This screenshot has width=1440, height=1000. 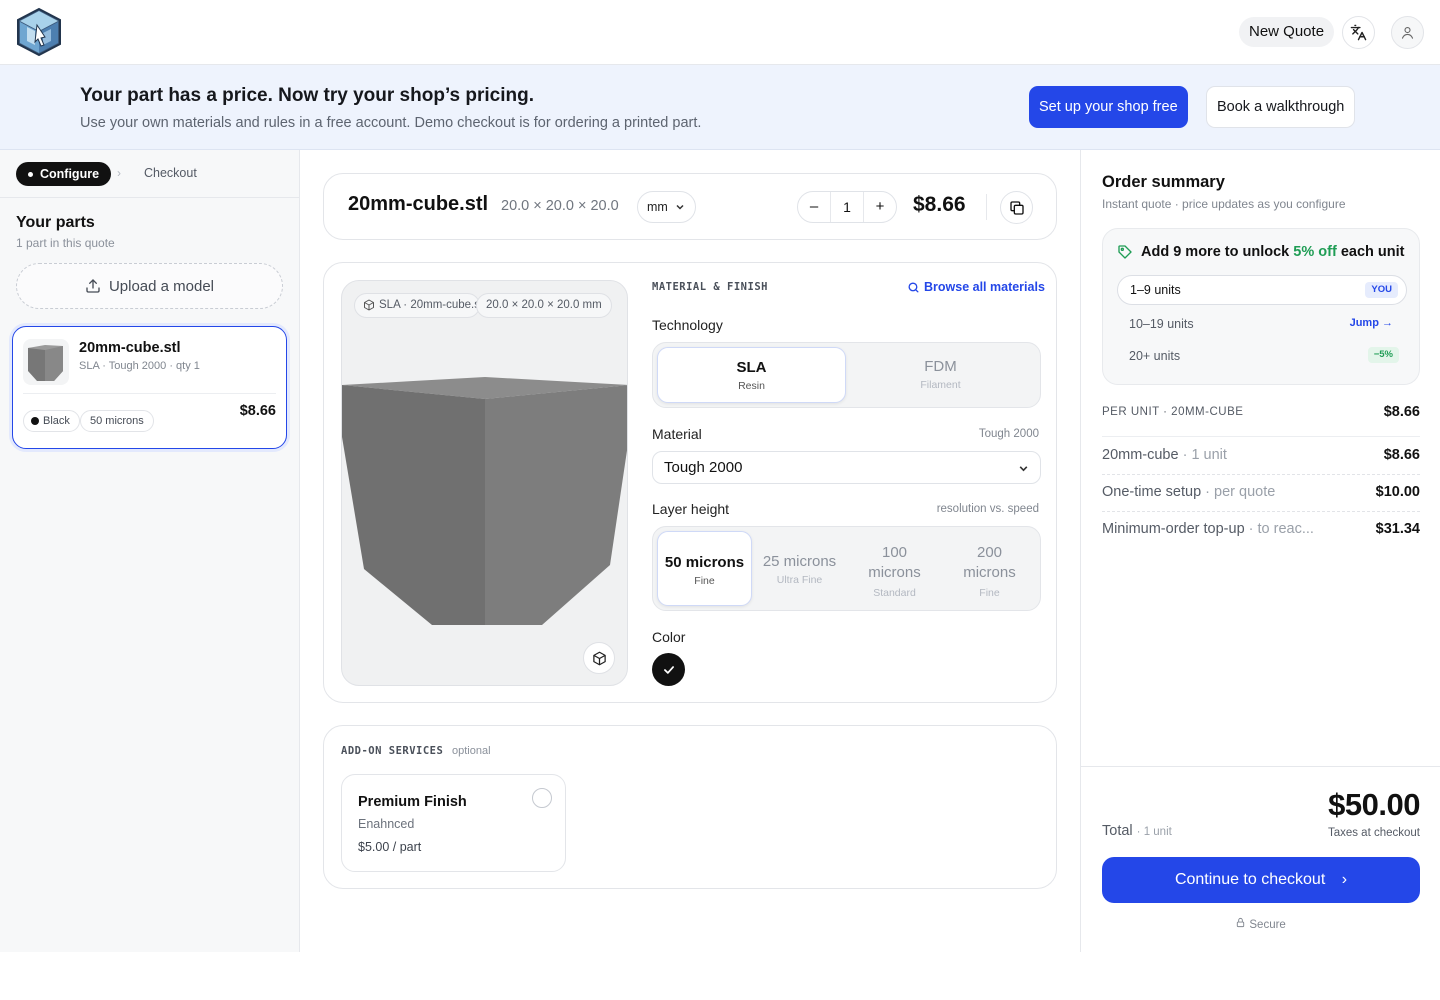 What do you see at coordinates (1108, 107) in the screenshot?
I see `setup-shop-button: Set up your shop free` at bounding box center [1108, 107].